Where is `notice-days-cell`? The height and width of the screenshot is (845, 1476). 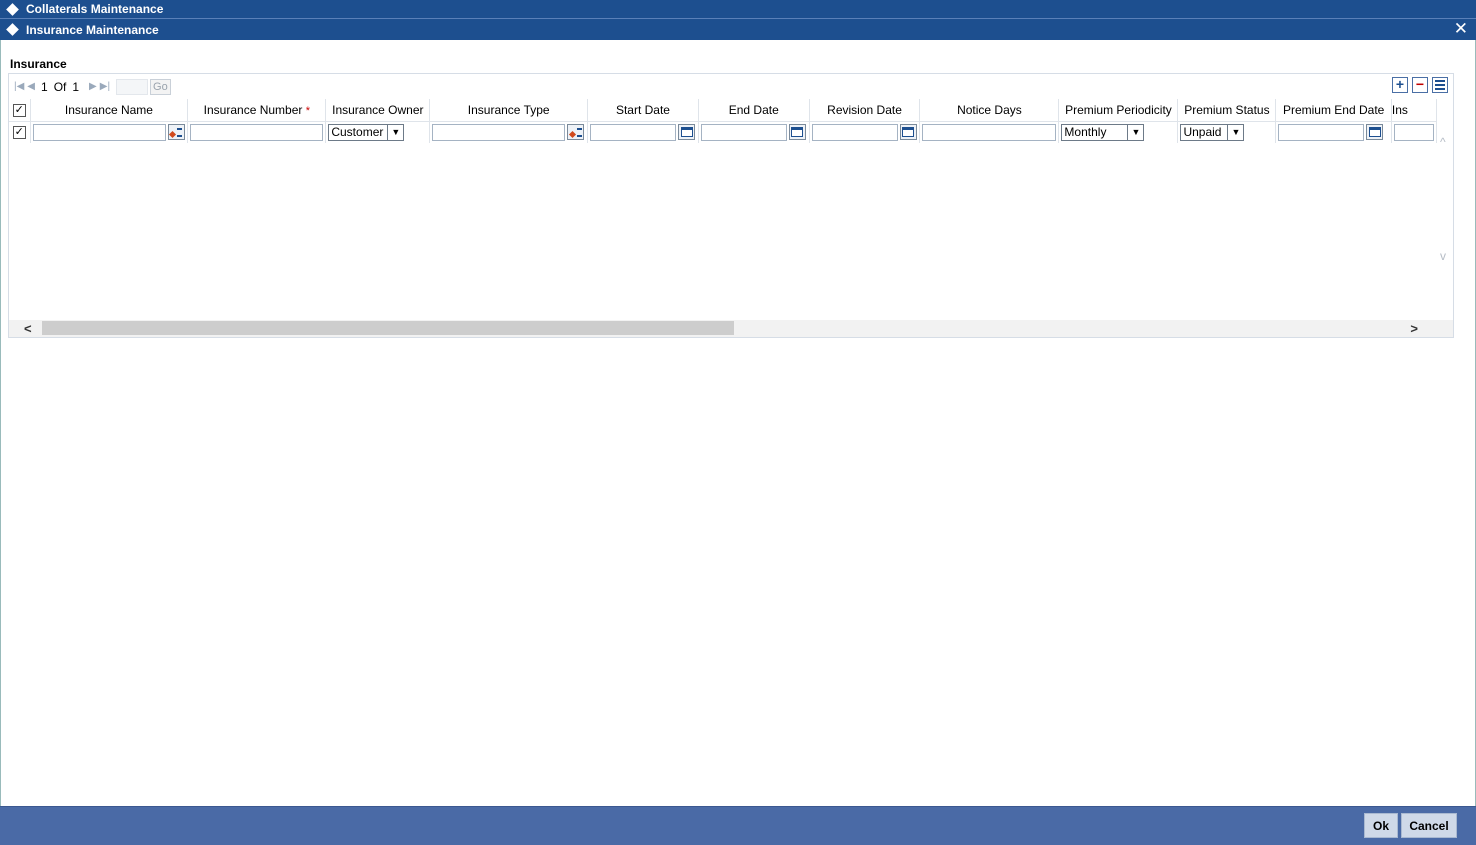 notice-days-cell is located at coordinates (989, 132).